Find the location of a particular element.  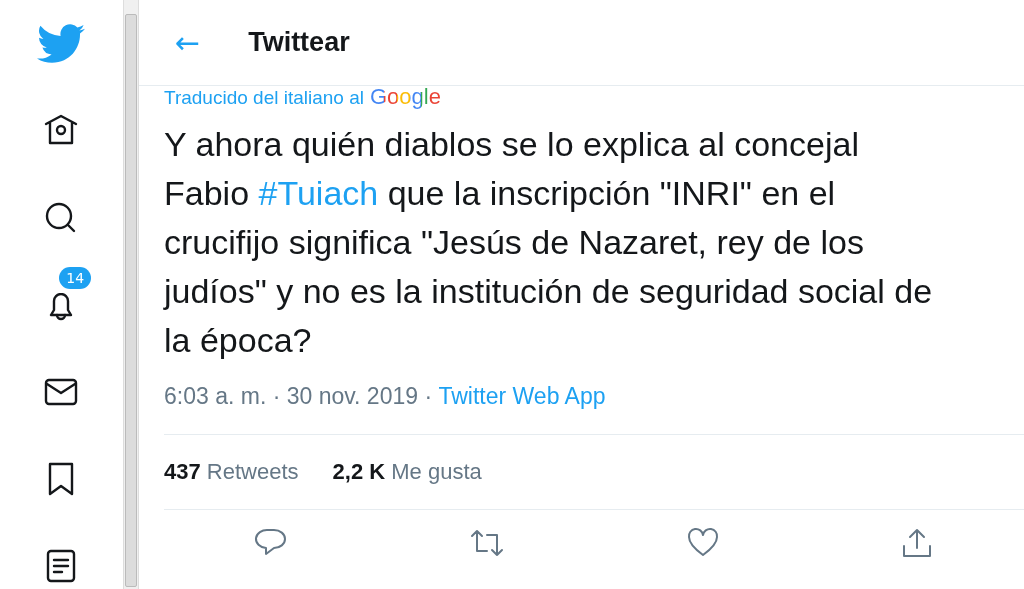

source-link: Twitter Web App is located at coordinates (522, 396).